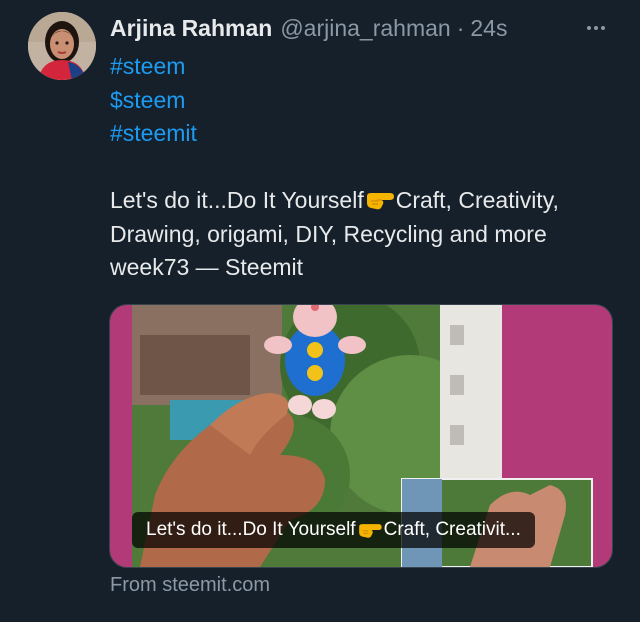 The width and height of the screenshot is (640, 622). I want to click on tweet-header: Arjina Rahman @arjina_rahman · 24s, so click(308, 28).